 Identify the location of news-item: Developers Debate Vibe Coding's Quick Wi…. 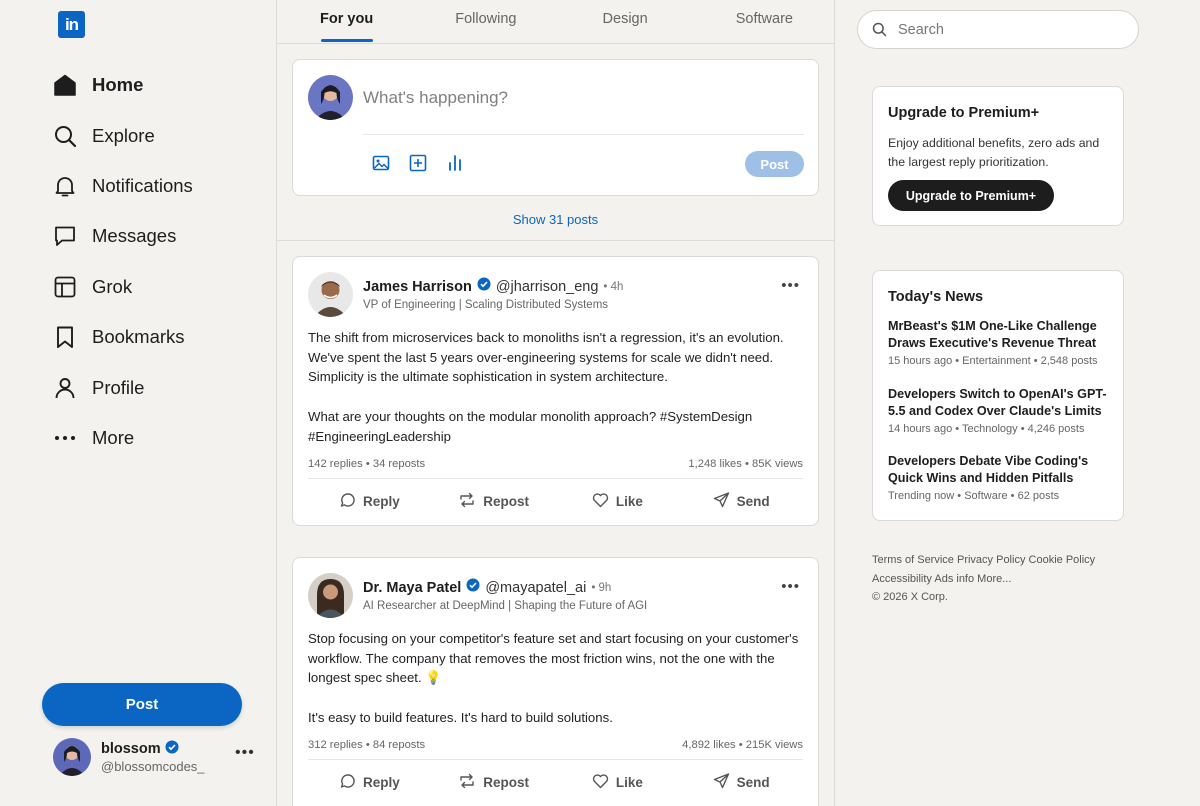
(1000, 477).